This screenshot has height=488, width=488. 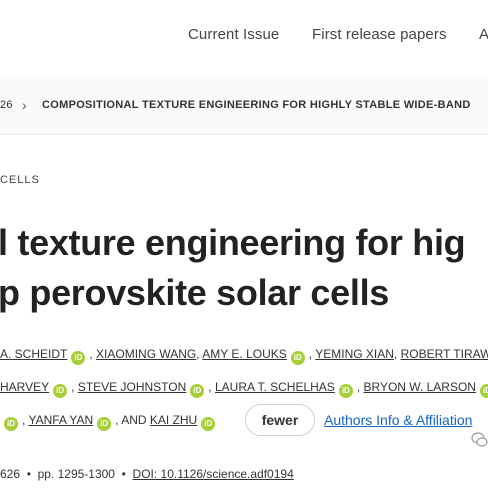 I want to click on author-link: ROBERT TIRAW, so click(x=444, y=354).